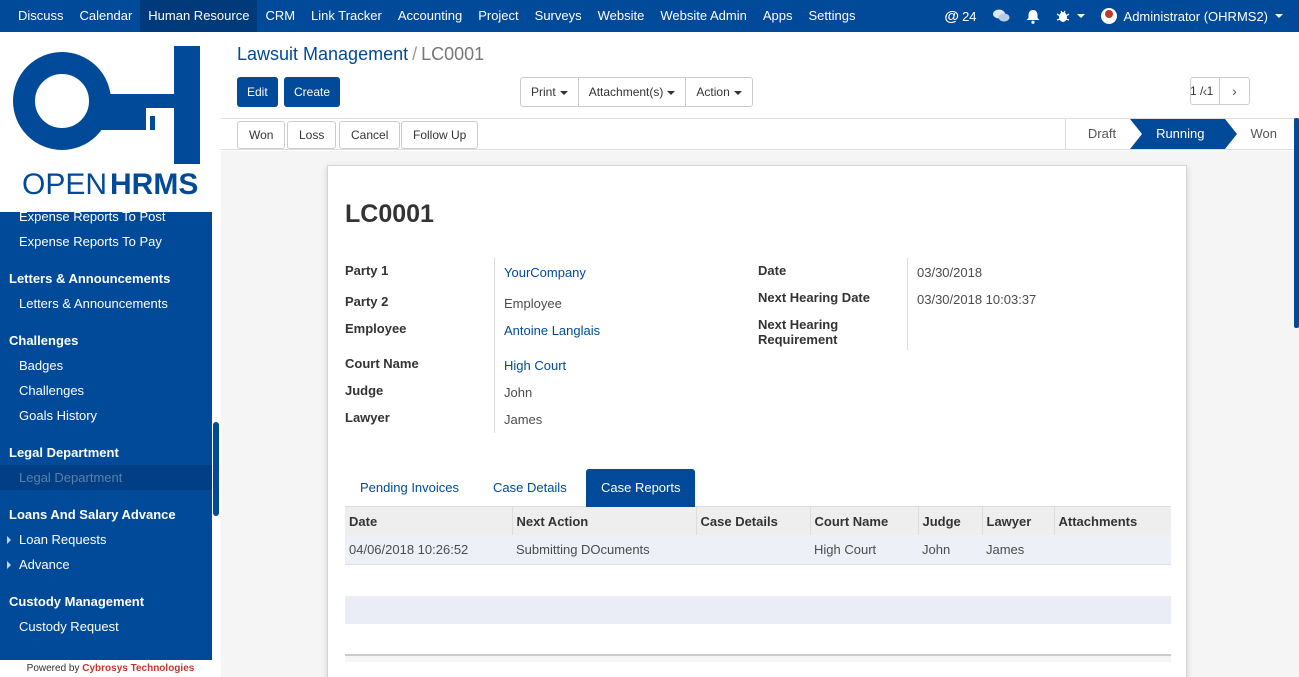 The width and height of the screenshot is (1299, 677). Describe the element at coordinates (1097, 134) in the screenshot. I see `stage-draft: Draft` at that location.